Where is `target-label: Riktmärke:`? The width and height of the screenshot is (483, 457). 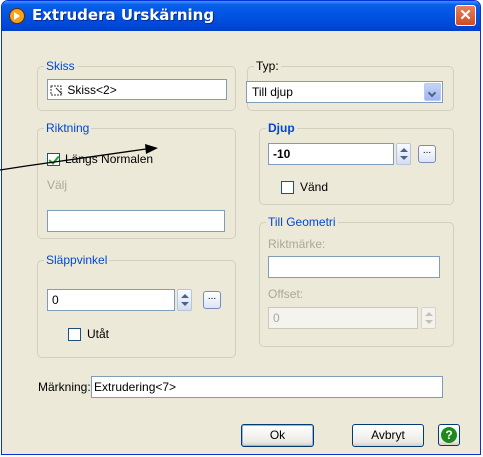
target-label: Riktmärke: is located at coordinates (297, 244).